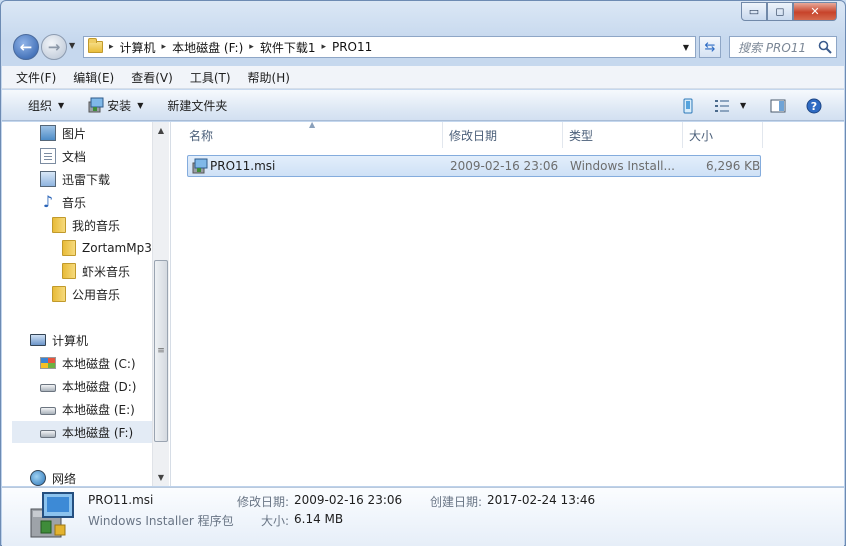 The width and height of the screenshot is (846, 546). Describe the element at coordinates (754, 11) in the screenshot. I see `minimize-button: ▭` at that location.